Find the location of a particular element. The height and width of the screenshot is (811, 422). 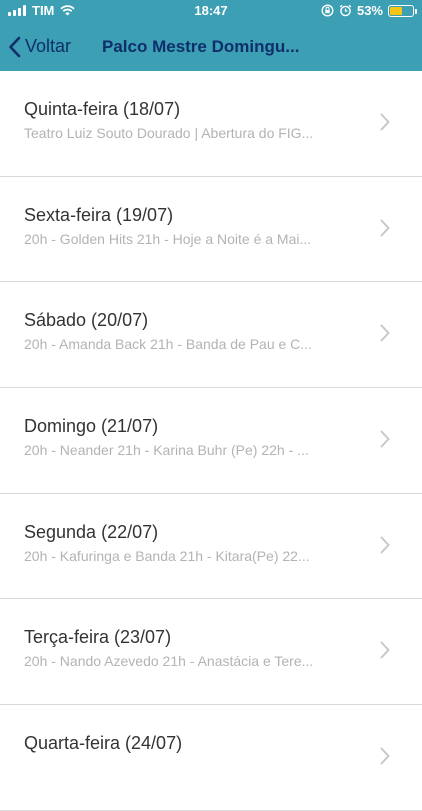

day-title: Domingo (21/07) is located at coordinates (91, 426).